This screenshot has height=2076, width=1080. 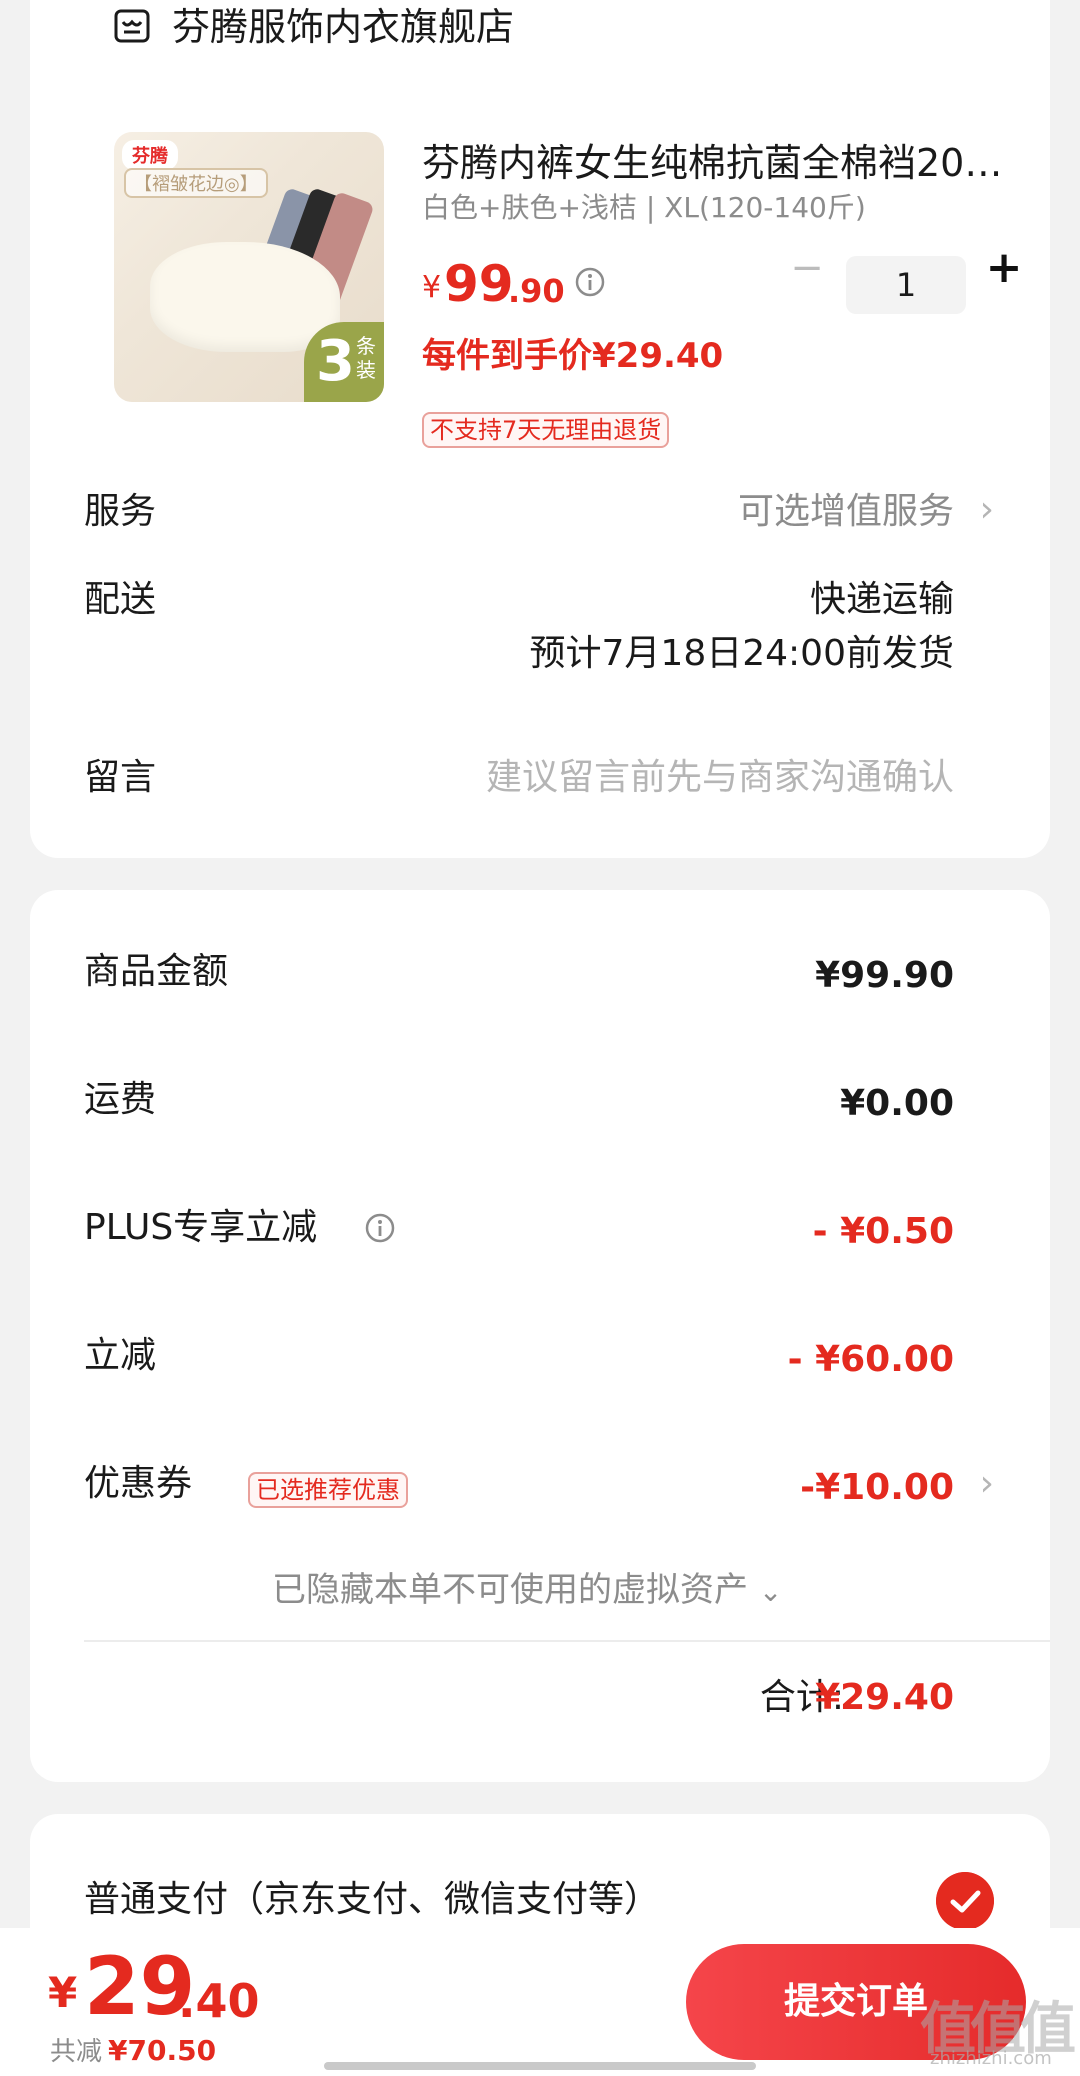 I want to click on store-icon, so click(x=132, y=26).